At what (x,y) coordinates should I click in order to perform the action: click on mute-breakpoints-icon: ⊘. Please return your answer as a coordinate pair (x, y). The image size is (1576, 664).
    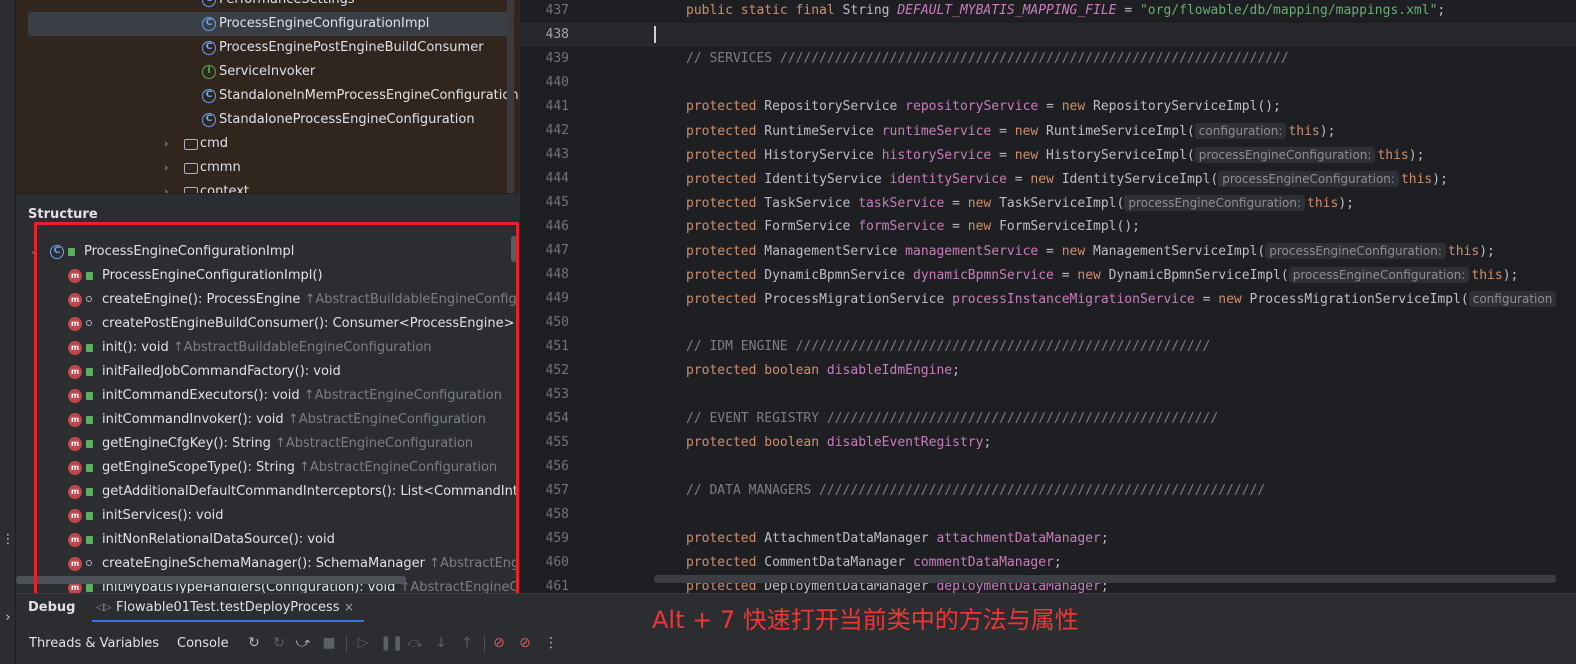
    Looking at the image, I should click on (525, 643).